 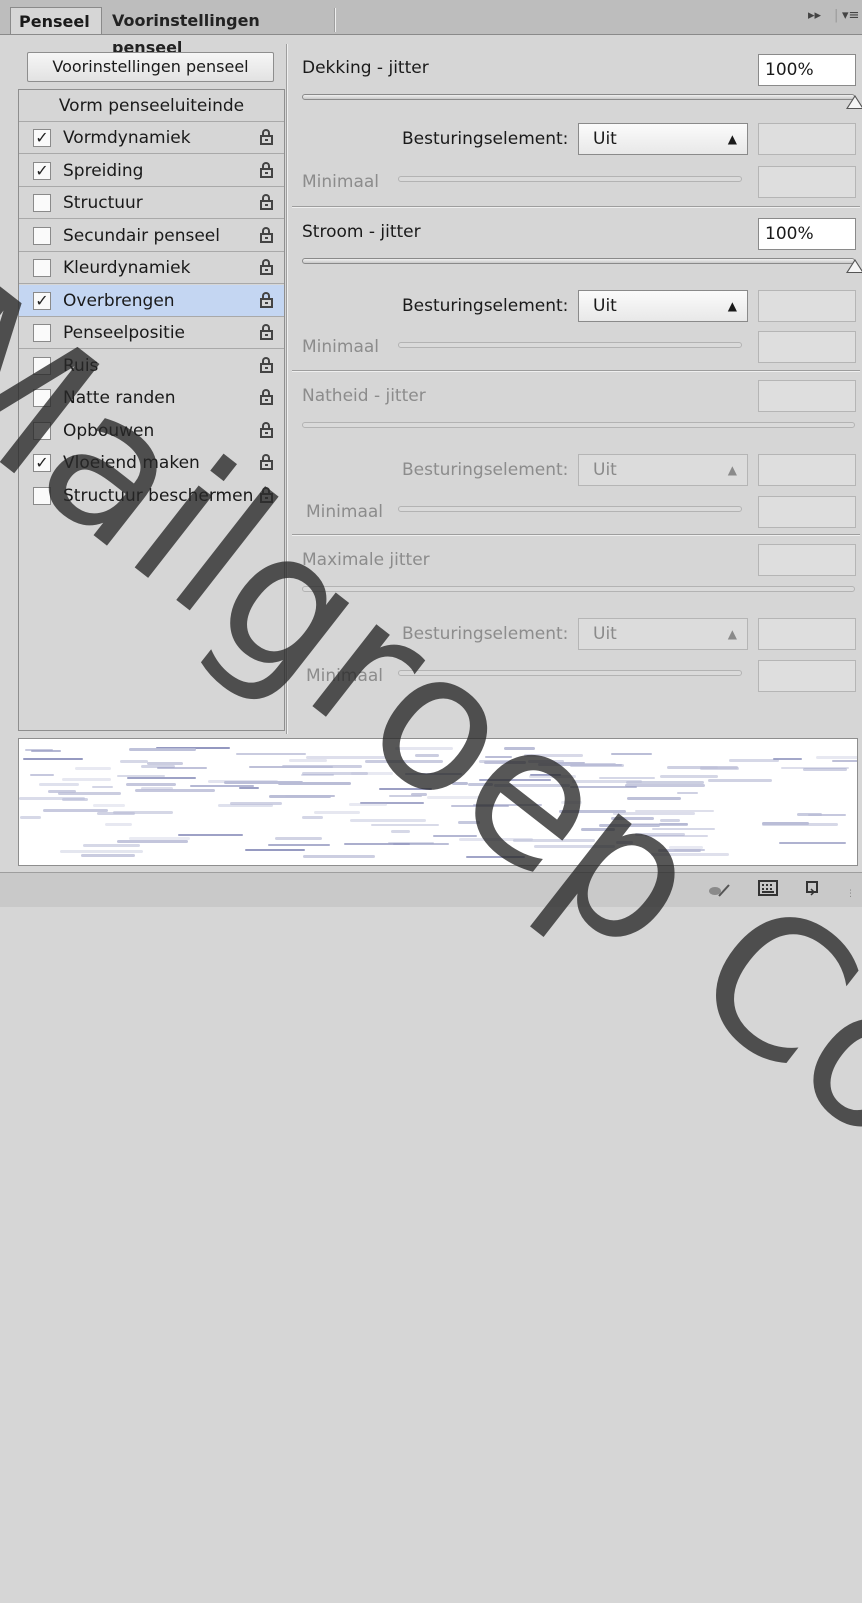 I want to click on list-item-brush-tip-shape: Vorm penseeluiteinde, so click(x=151, y=106).